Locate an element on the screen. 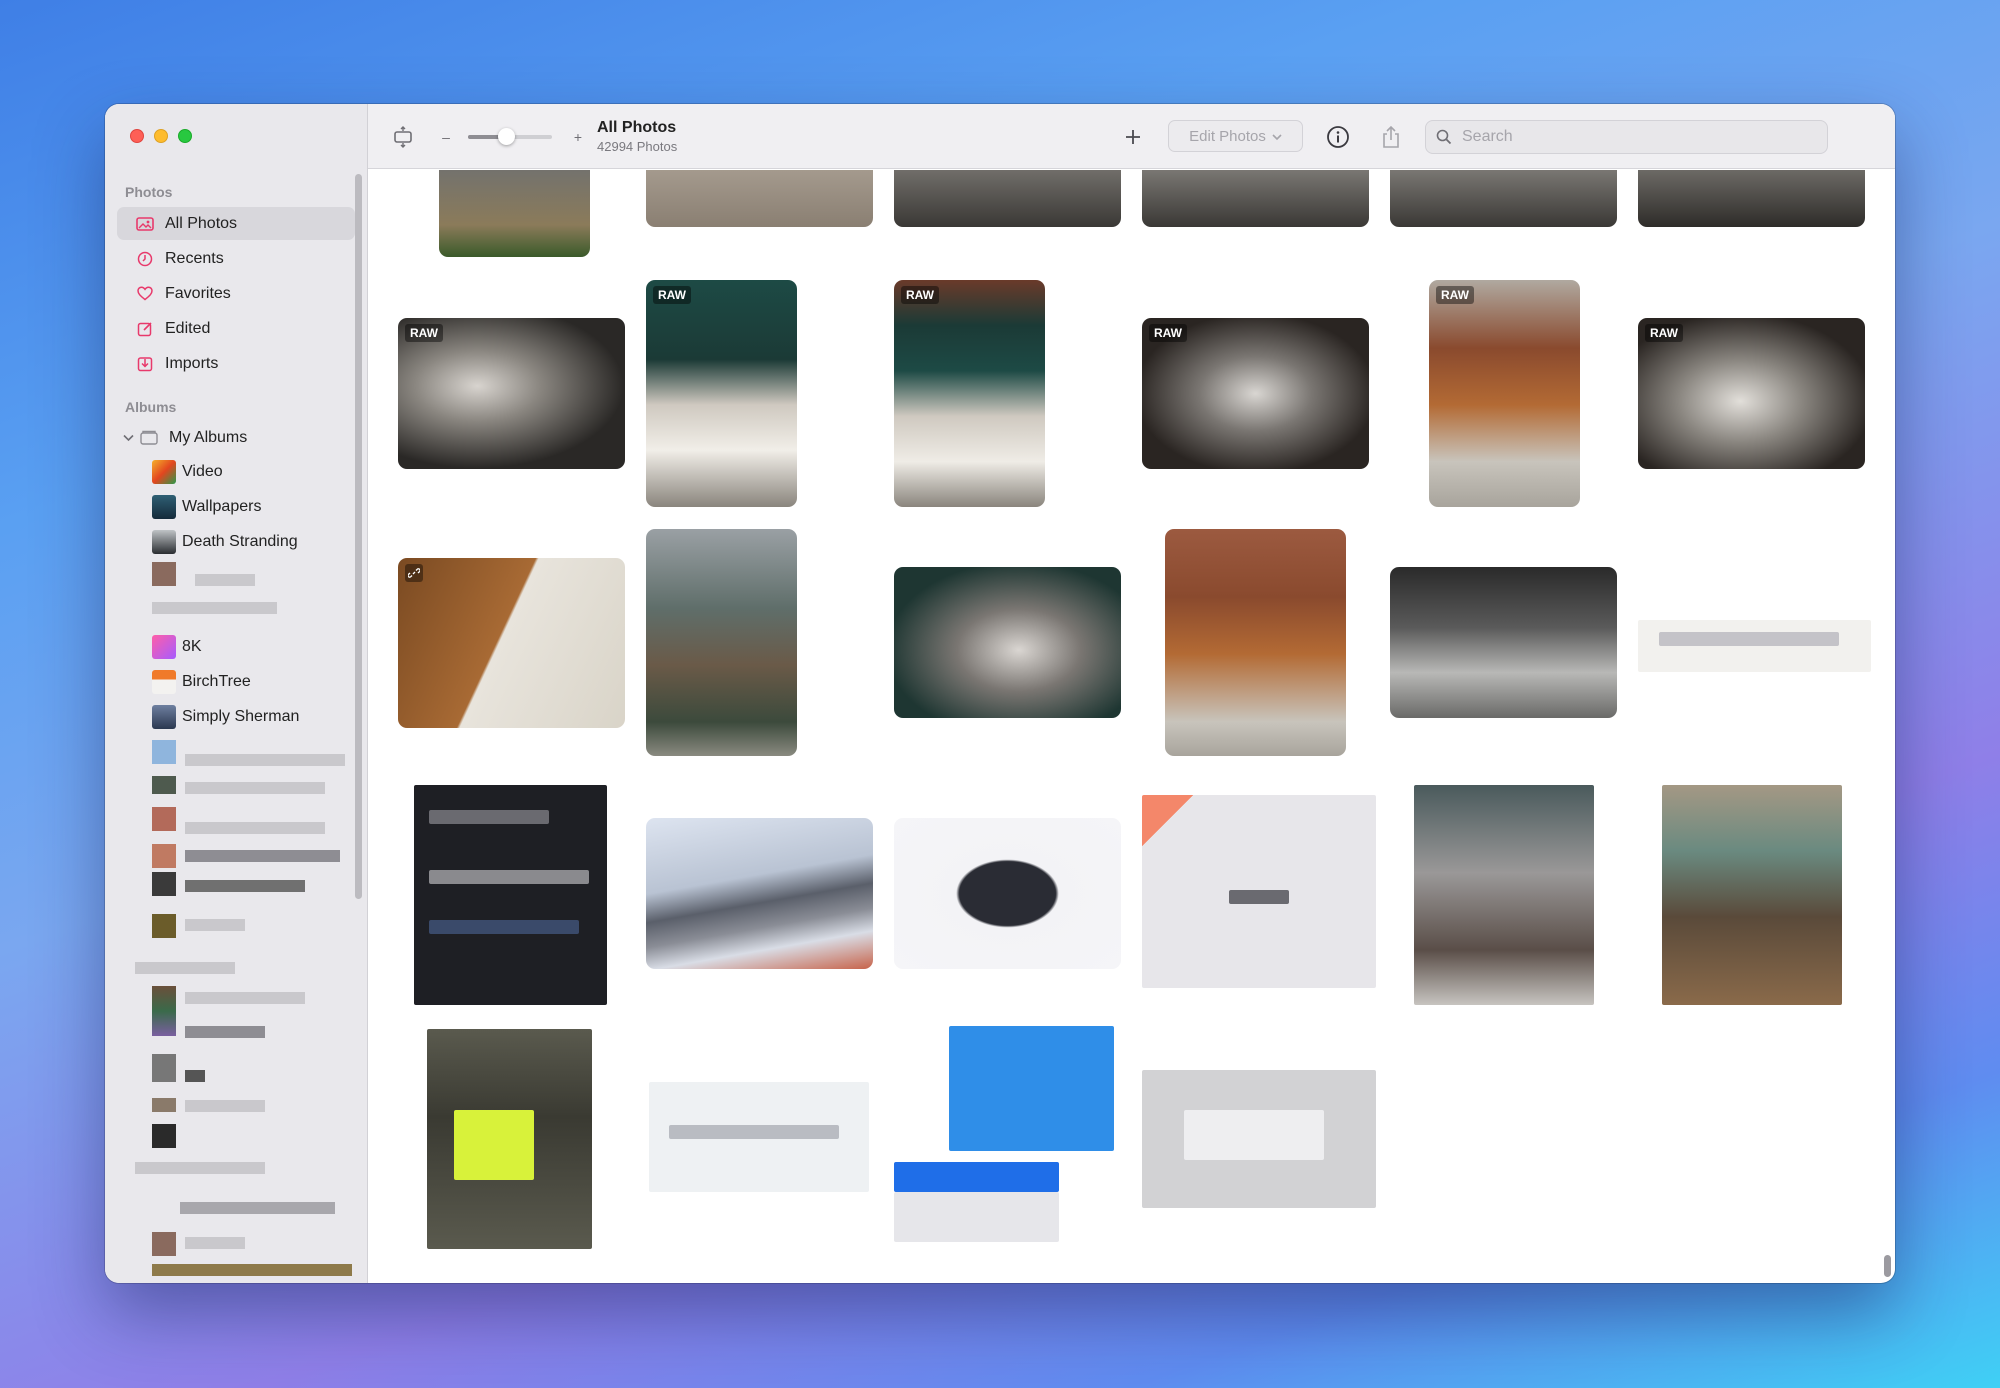 The height and width of the screenshot is (1388, 2000). sidebar-scrollbar is located at coordinates (358, 536).